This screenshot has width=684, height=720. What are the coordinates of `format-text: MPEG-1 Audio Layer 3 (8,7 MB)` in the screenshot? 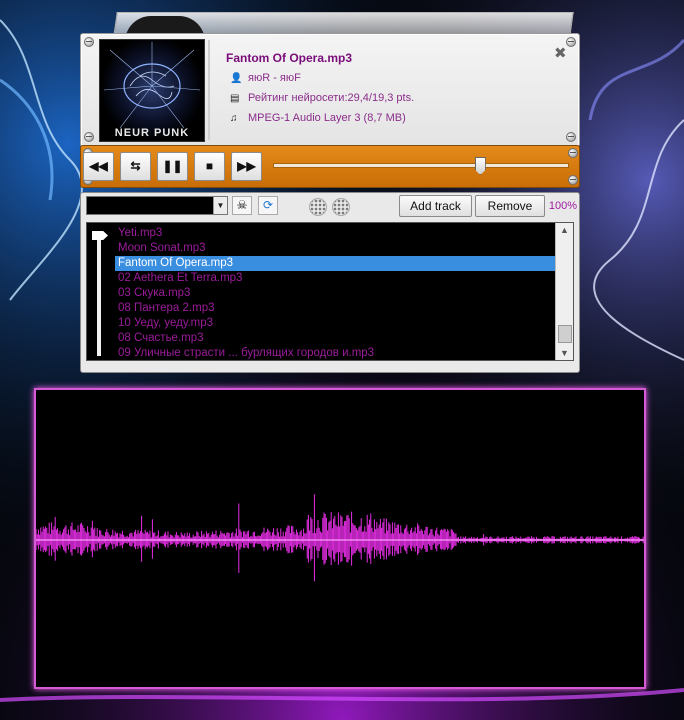 It's located at (327, 118).